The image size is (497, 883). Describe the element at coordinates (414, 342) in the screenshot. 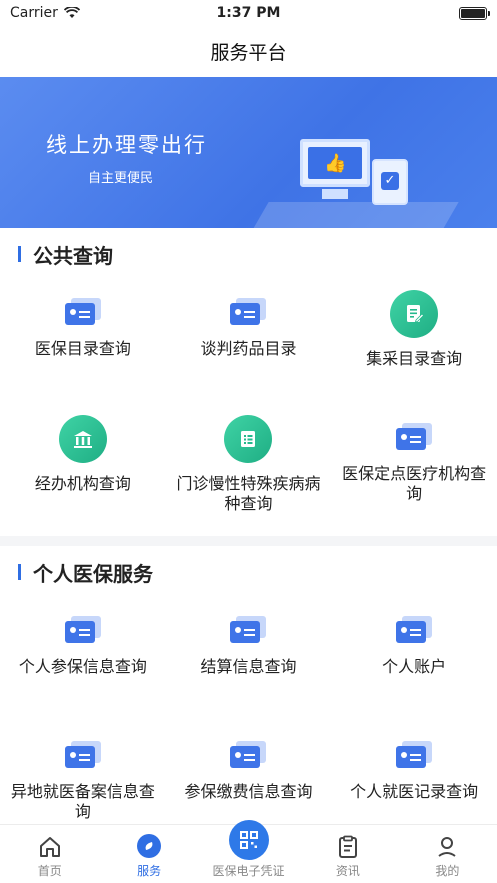

I see `menu-item-procurement-catalog: 集采目录查询` at that location.